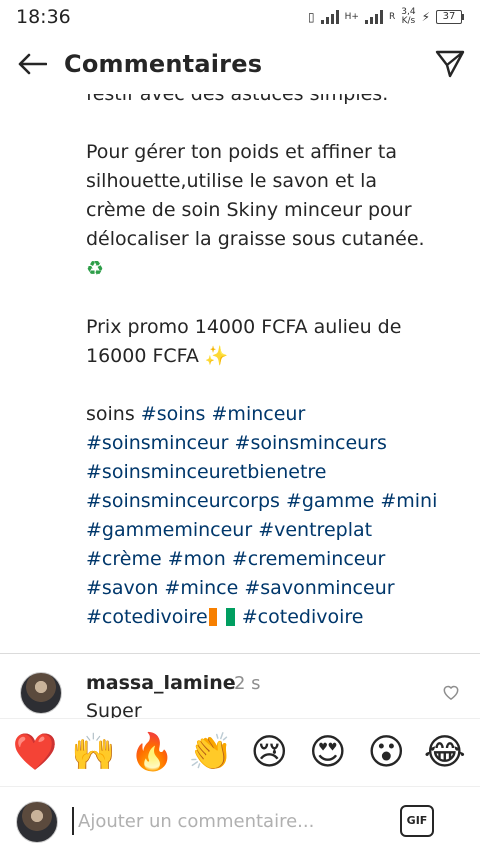 The width and height of the screenshot is (480, 854). Describe the element at coordinates (351, 16) in the screenshot. I see `network-type: H+` at that location.